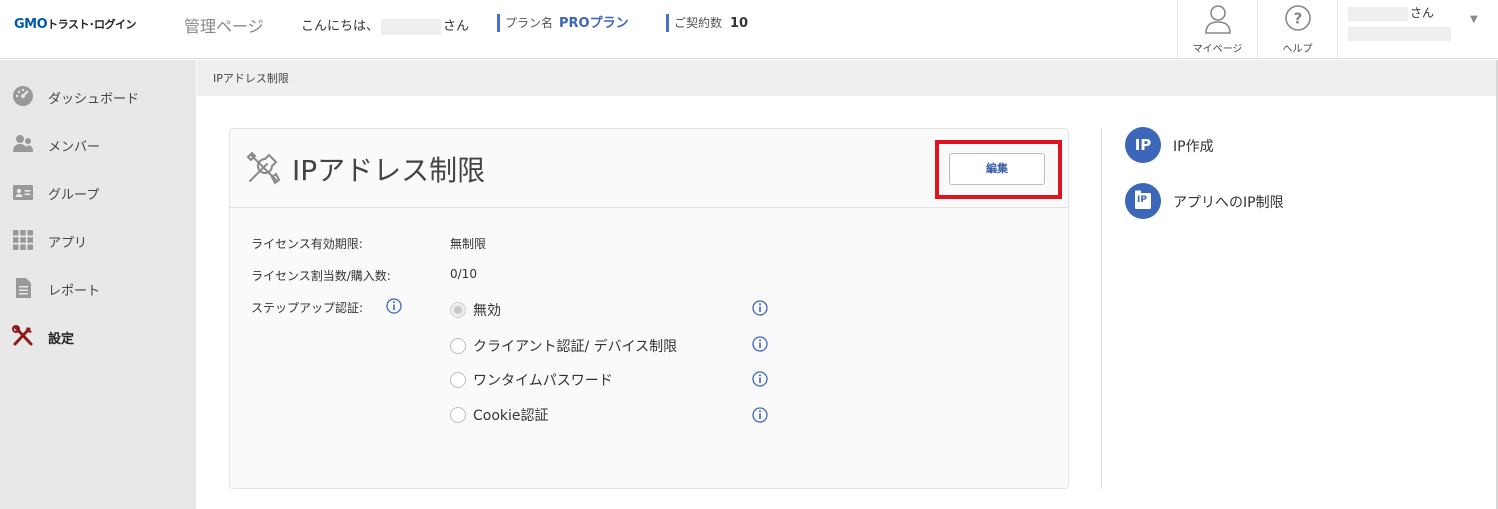  Describe the element at coordinates (543, 381) in the screenshot. I see `option-label: ワンタイムパスワード` at that location.